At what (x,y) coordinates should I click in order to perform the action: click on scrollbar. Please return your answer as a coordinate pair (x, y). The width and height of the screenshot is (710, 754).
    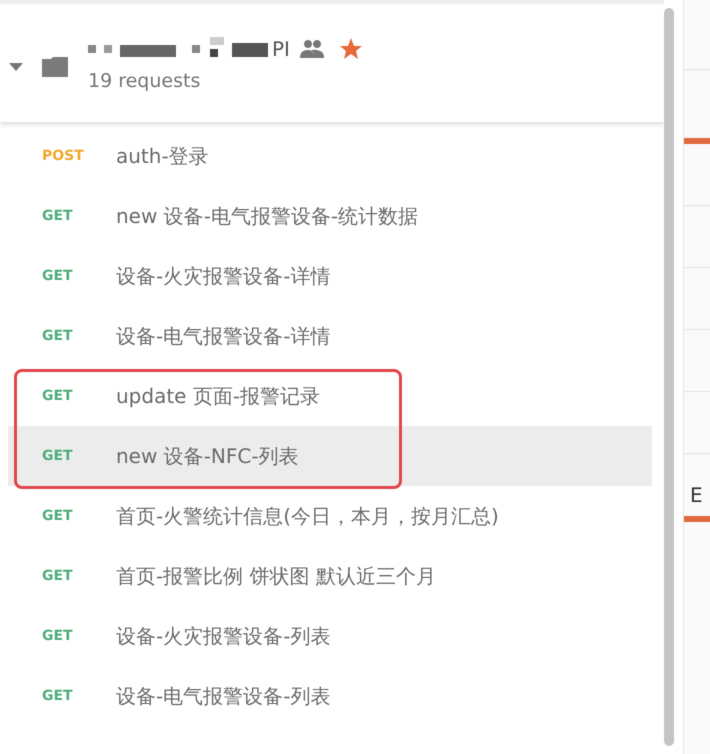
    Looking at the image, I should click on (669, 377).